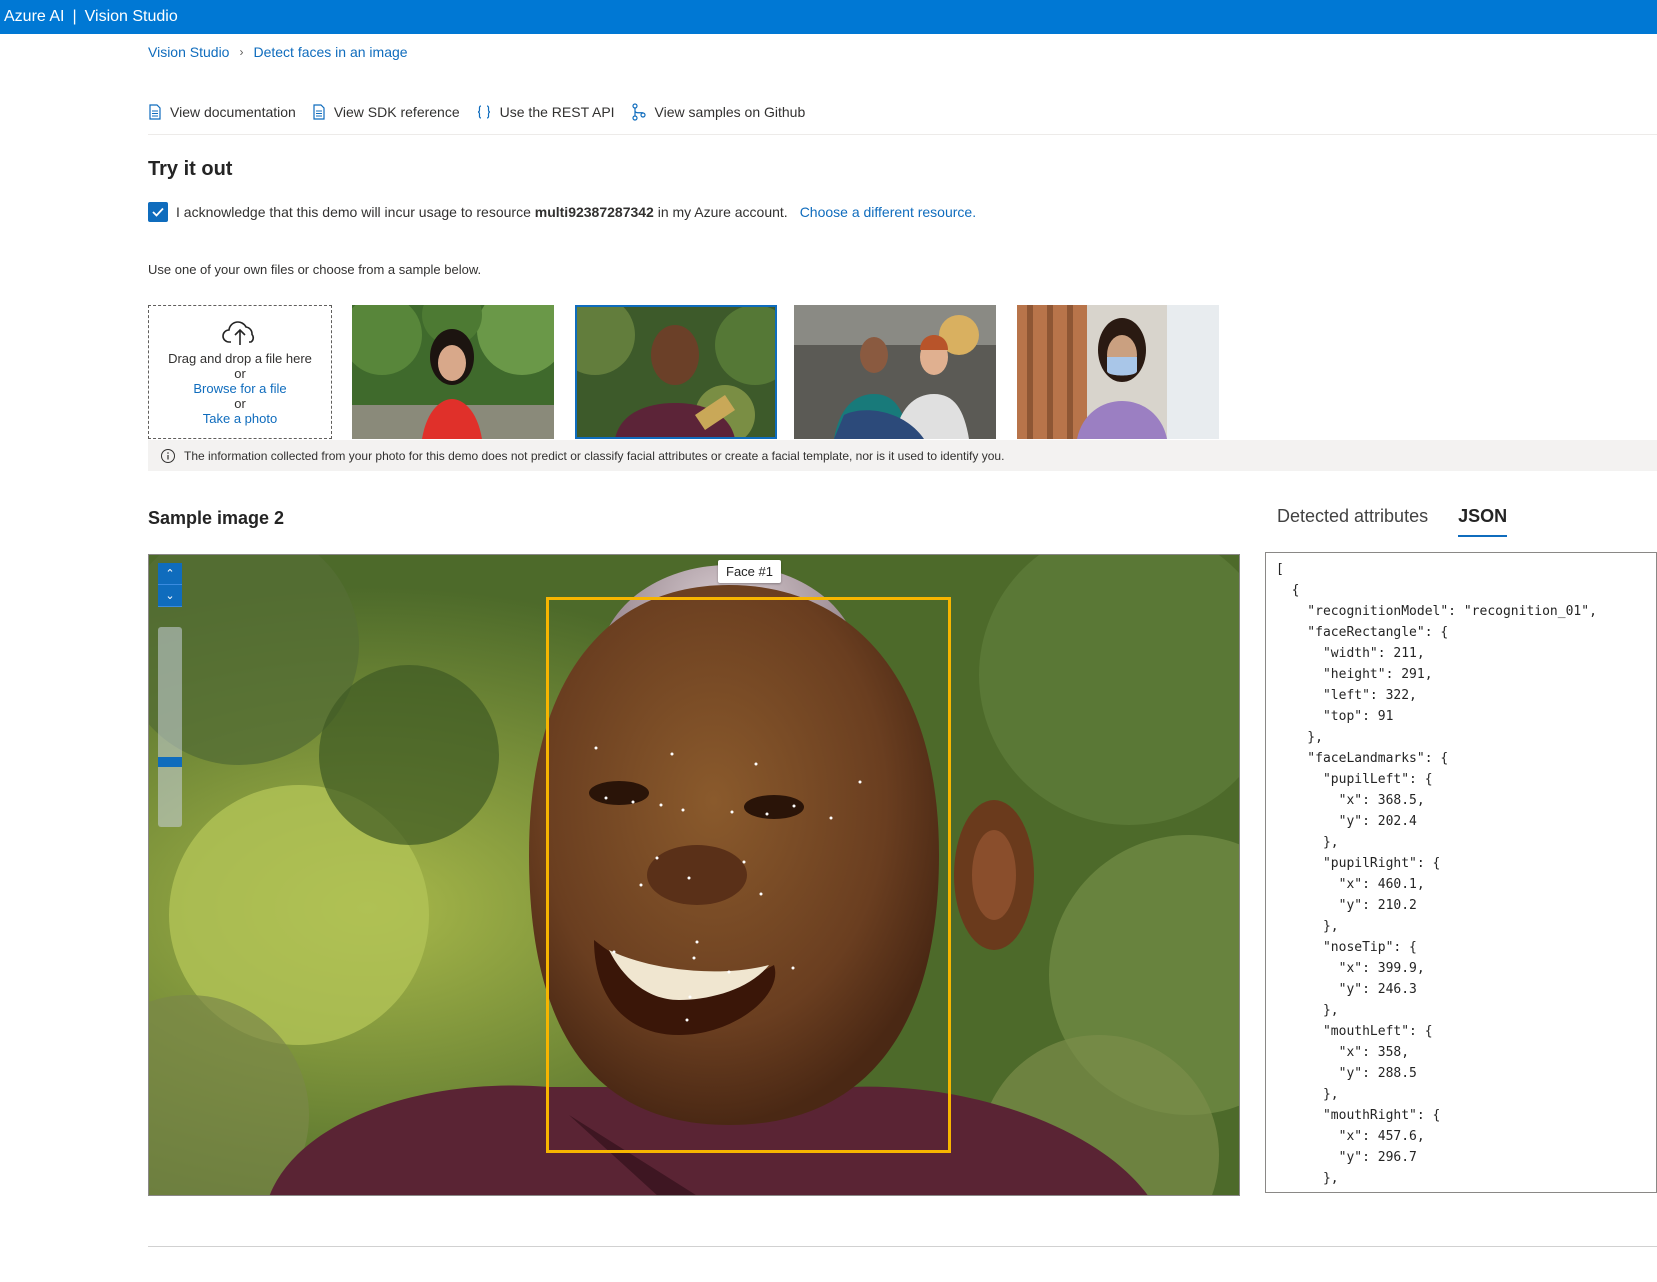  Describe the element at coordinates (728, 884) in the screenshot. I see `face-landmarks` at that location.